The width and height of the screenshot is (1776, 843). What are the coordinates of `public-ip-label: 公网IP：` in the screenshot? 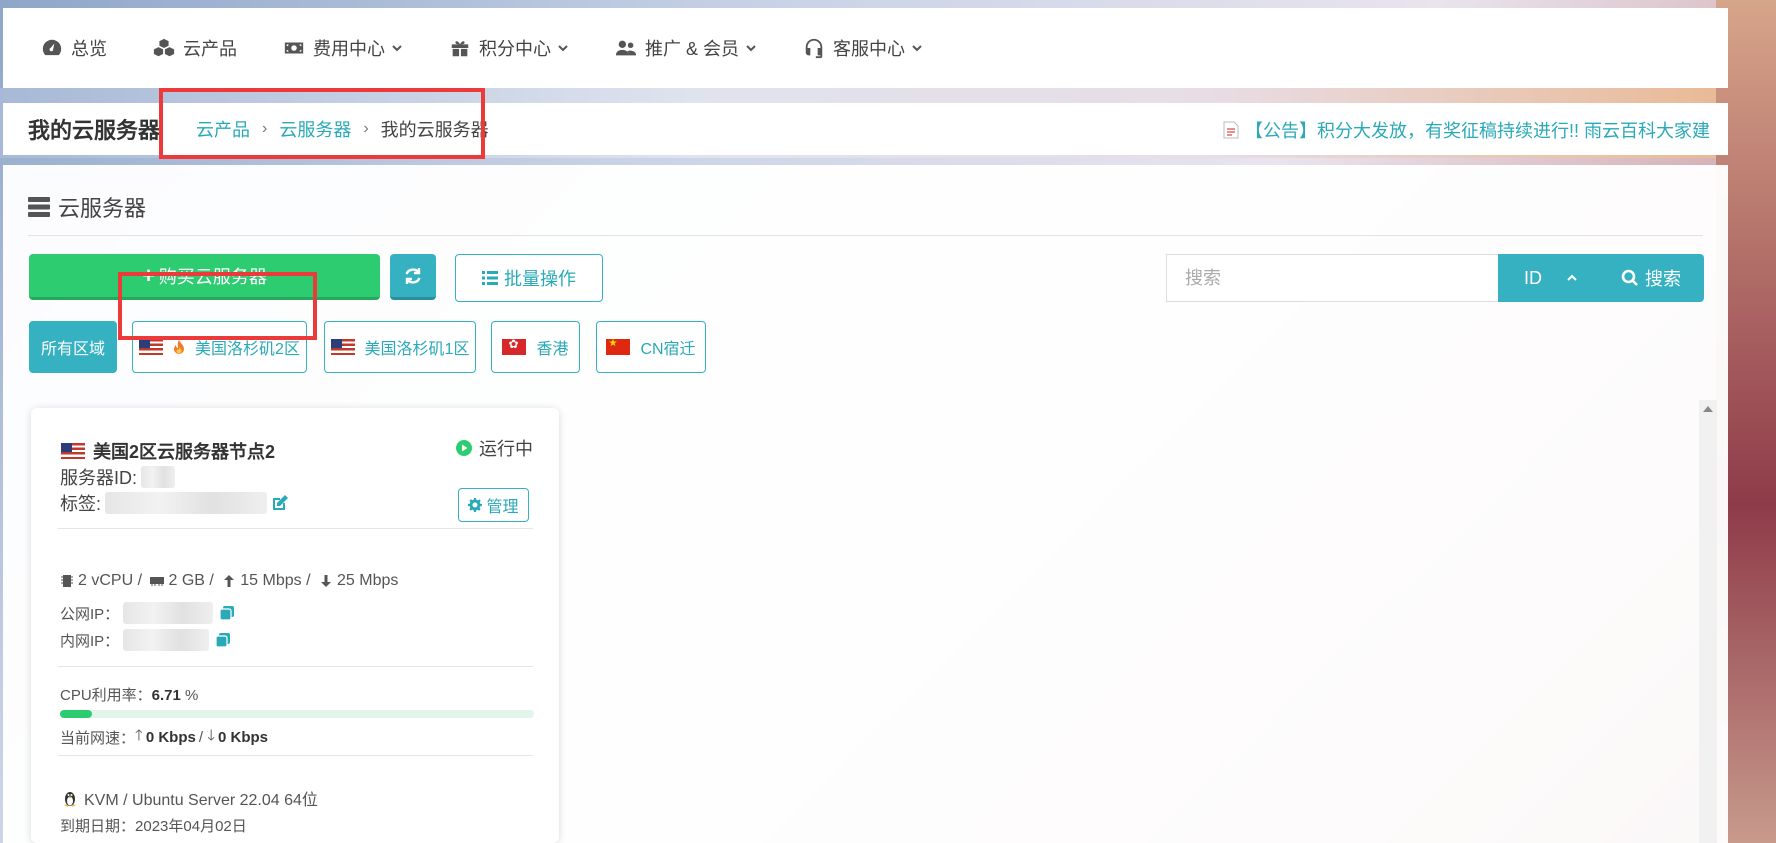 It's located at (90, 614).